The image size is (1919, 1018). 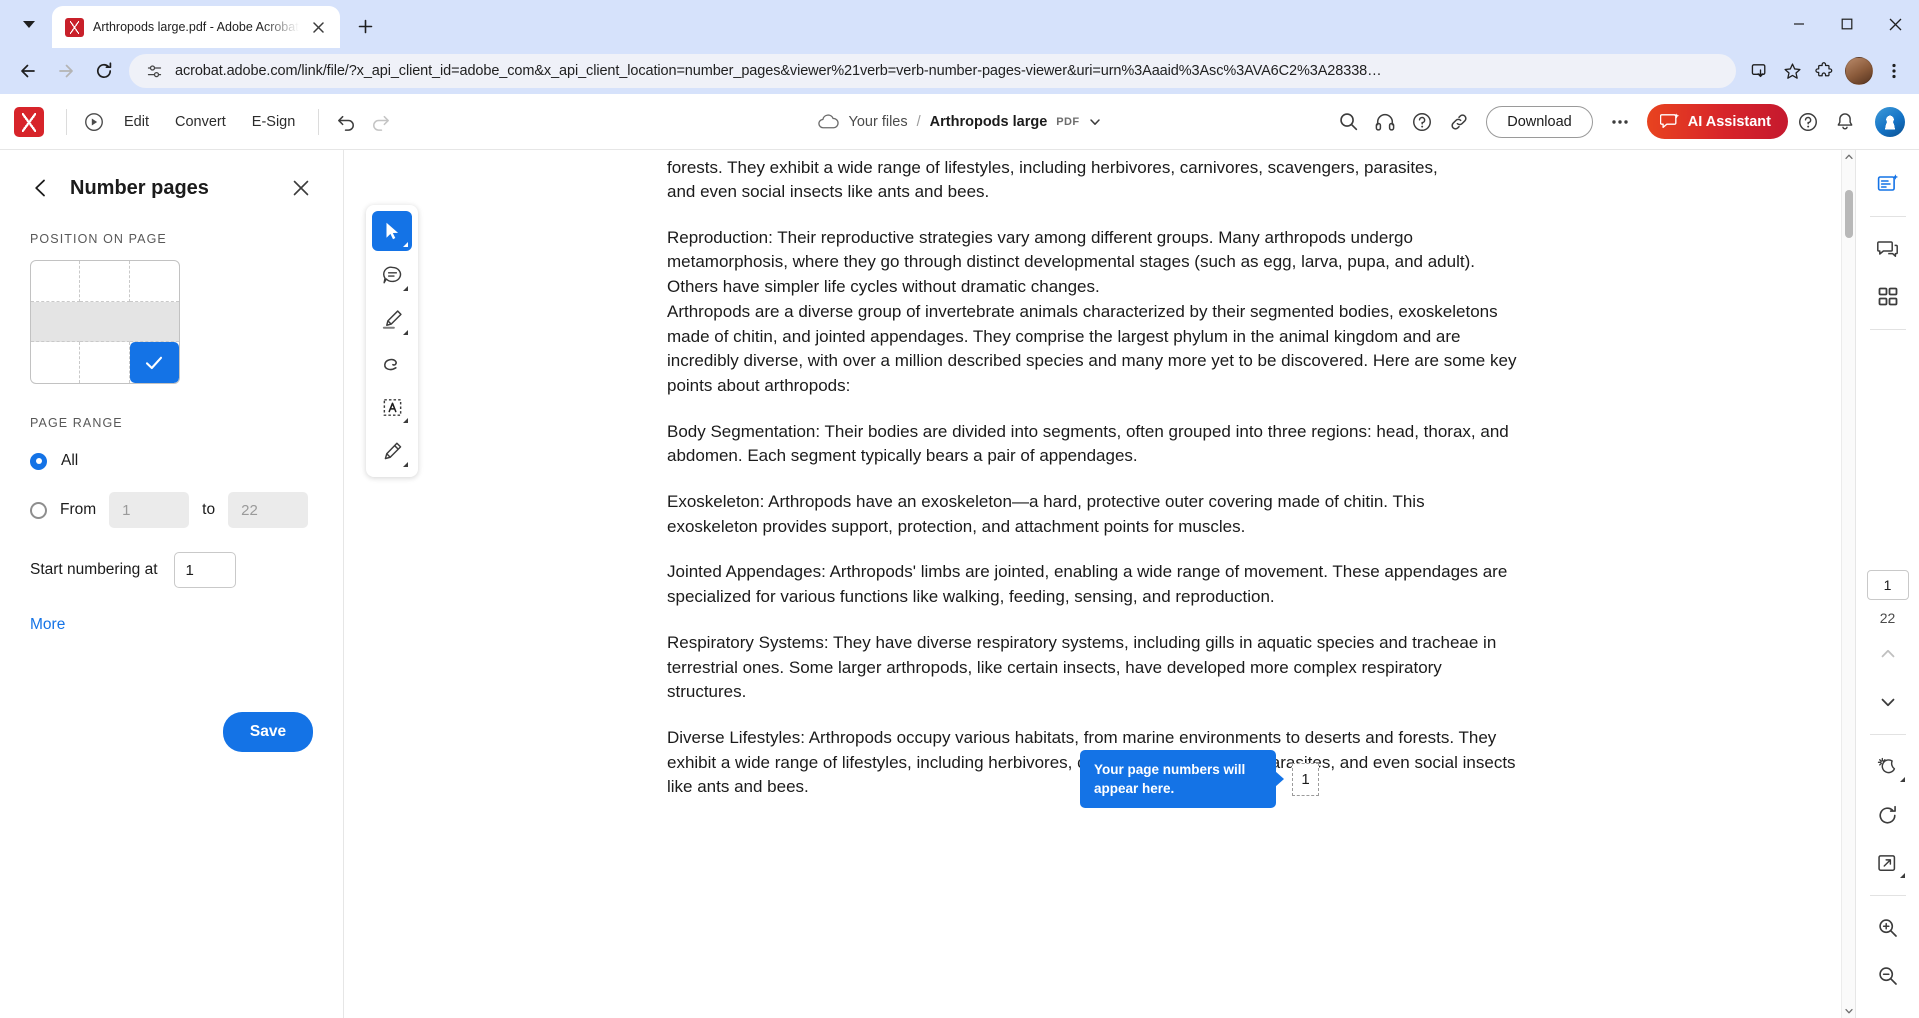 I want to click on read-aloud-button, so click(x=1385, y=122).